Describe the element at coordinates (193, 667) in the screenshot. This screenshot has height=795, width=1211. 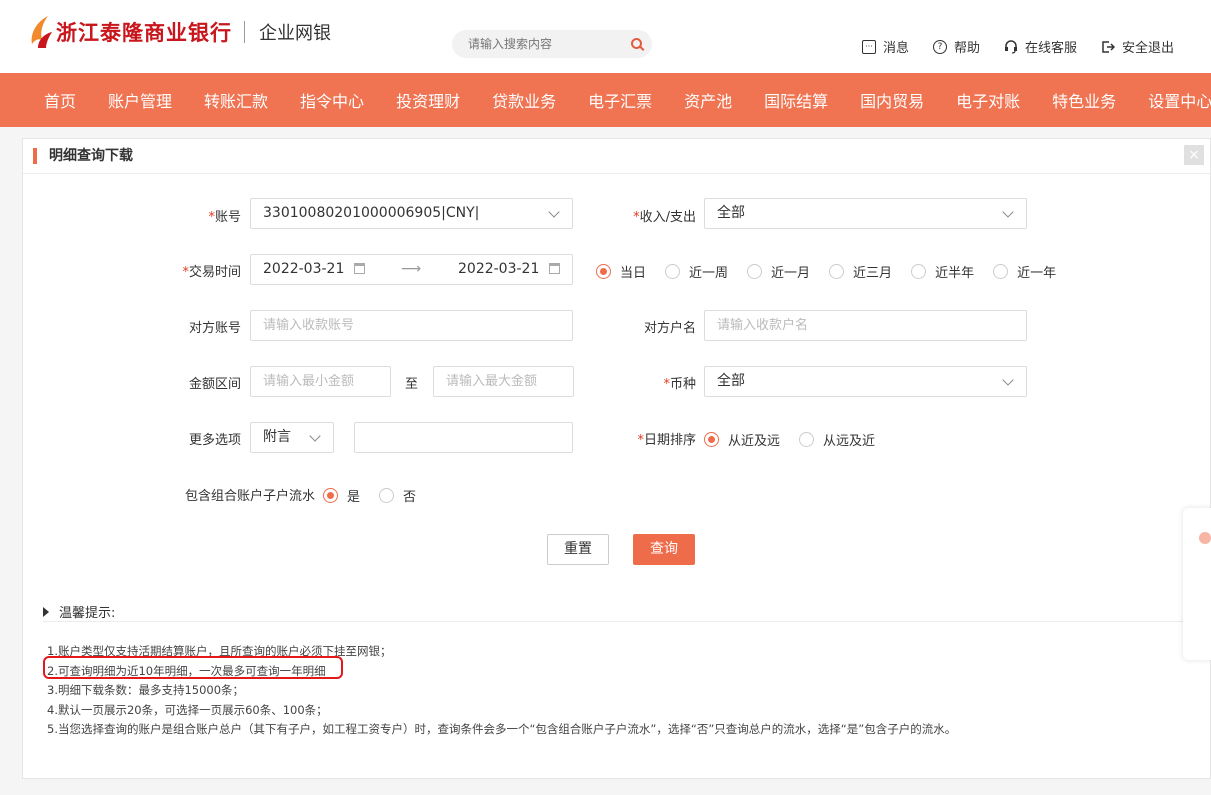
I see `tip-highlight-annotation` at that location.